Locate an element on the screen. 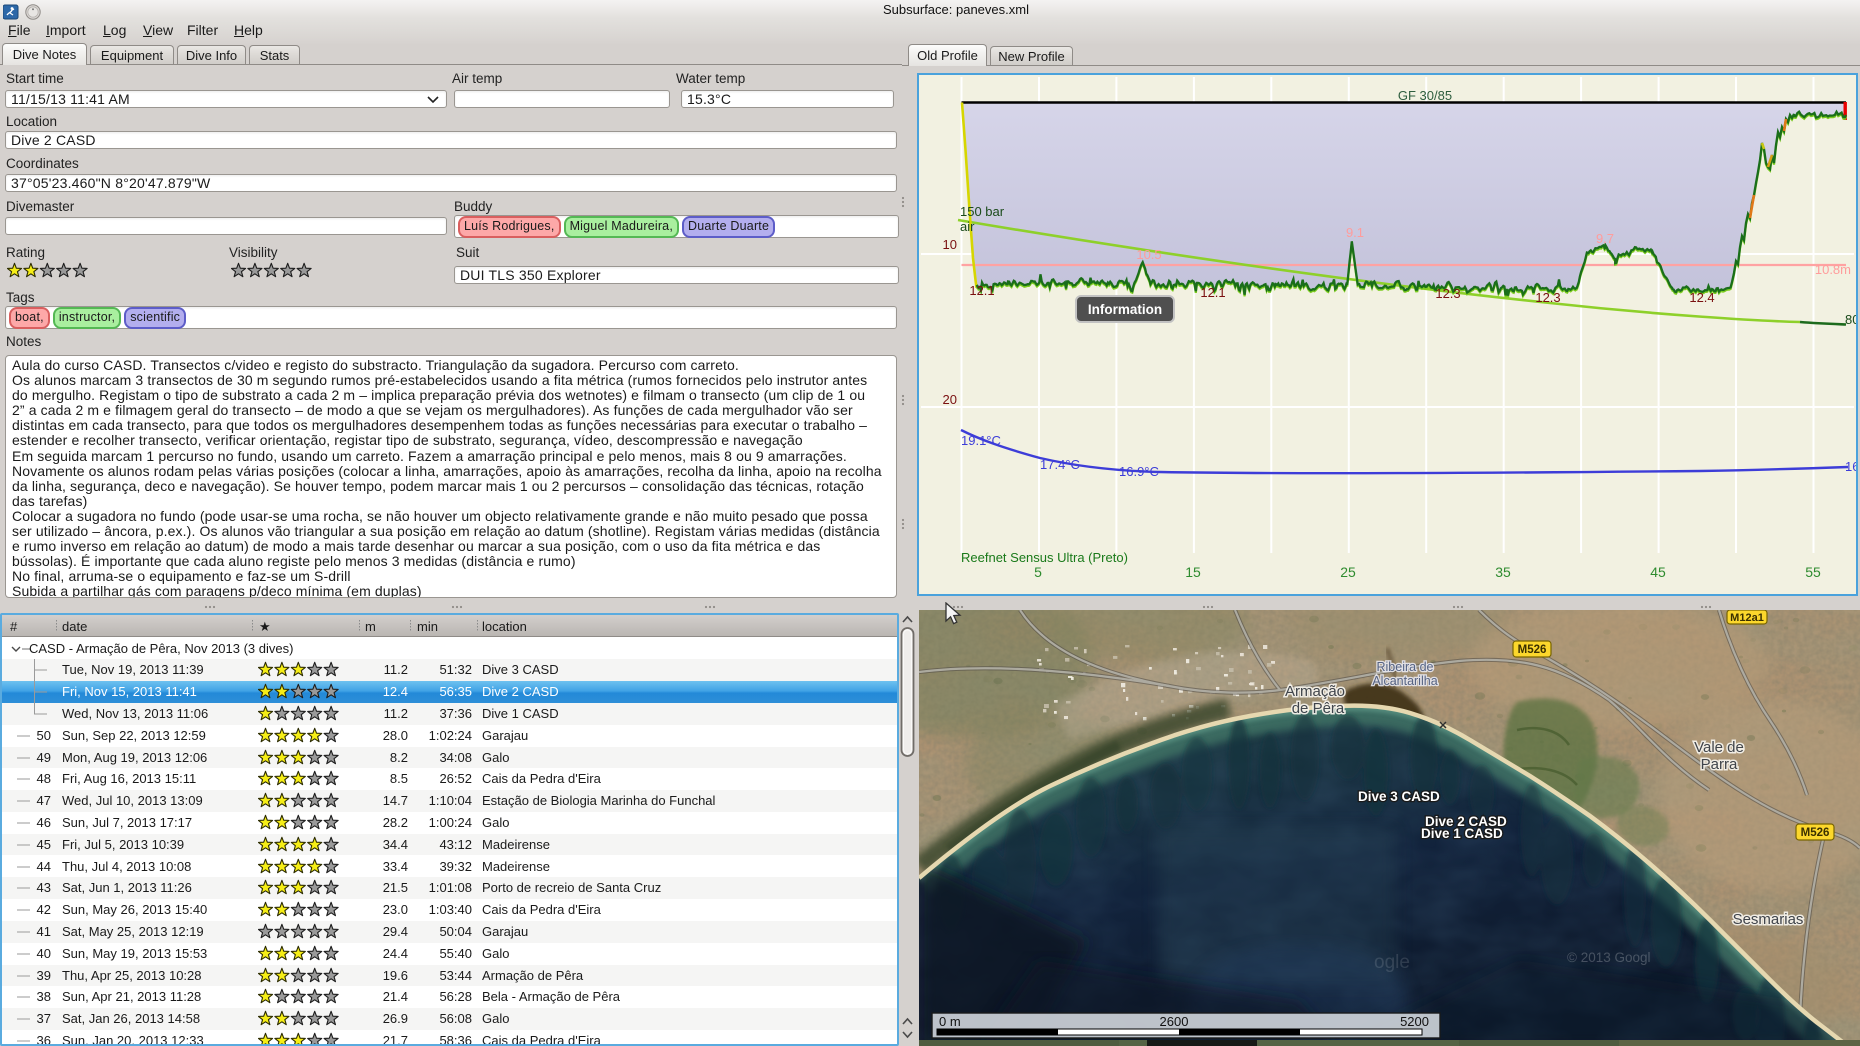 The height and width of the screenshot is (1046, 1860). svg-text: Armação is located at coordinates (1315, 691).